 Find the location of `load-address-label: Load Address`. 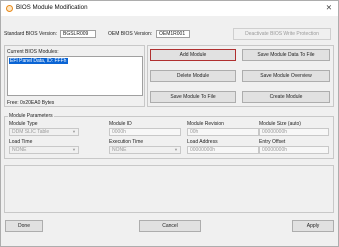

load-address-label: Load Address is located at coordinates (202, 142).